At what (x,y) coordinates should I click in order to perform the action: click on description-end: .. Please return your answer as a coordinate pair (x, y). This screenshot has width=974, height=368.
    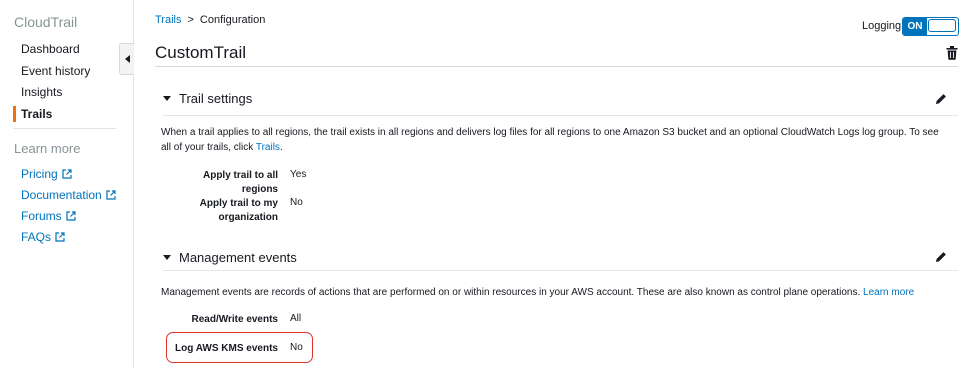
    Looking at the image, I should click on (281, 147).